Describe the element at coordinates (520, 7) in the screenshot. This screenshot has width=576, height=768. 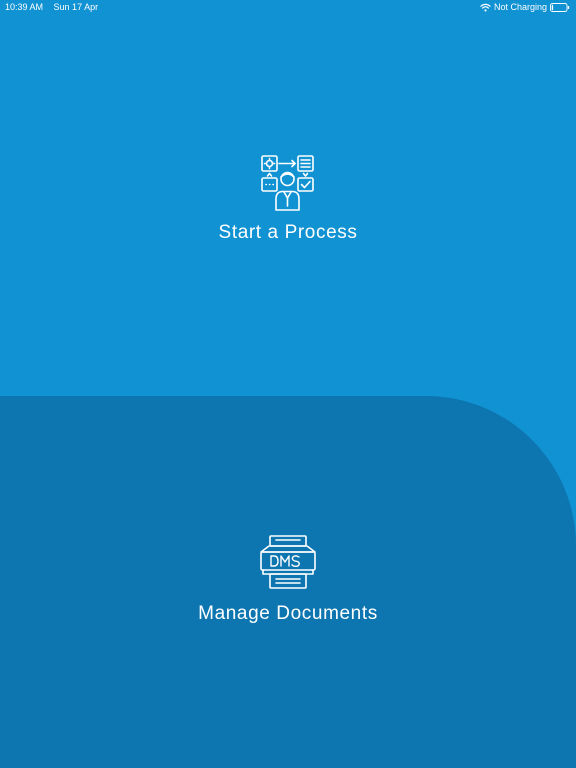
I see `charging-status: Not Charging` at that location.